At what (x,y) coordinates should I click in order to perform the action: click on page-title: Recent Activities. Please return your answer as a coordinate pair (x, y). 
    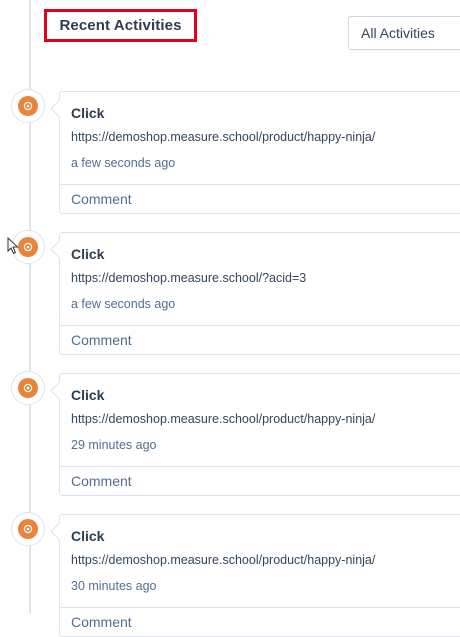
    Looking at the image, I should click on (120, 25).